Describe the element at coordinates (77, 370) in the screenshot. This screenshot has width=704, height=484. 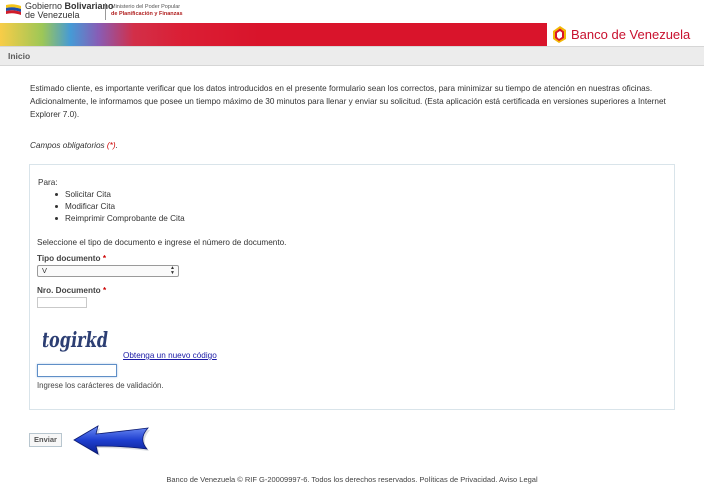
I see `captcha-input` at that location.